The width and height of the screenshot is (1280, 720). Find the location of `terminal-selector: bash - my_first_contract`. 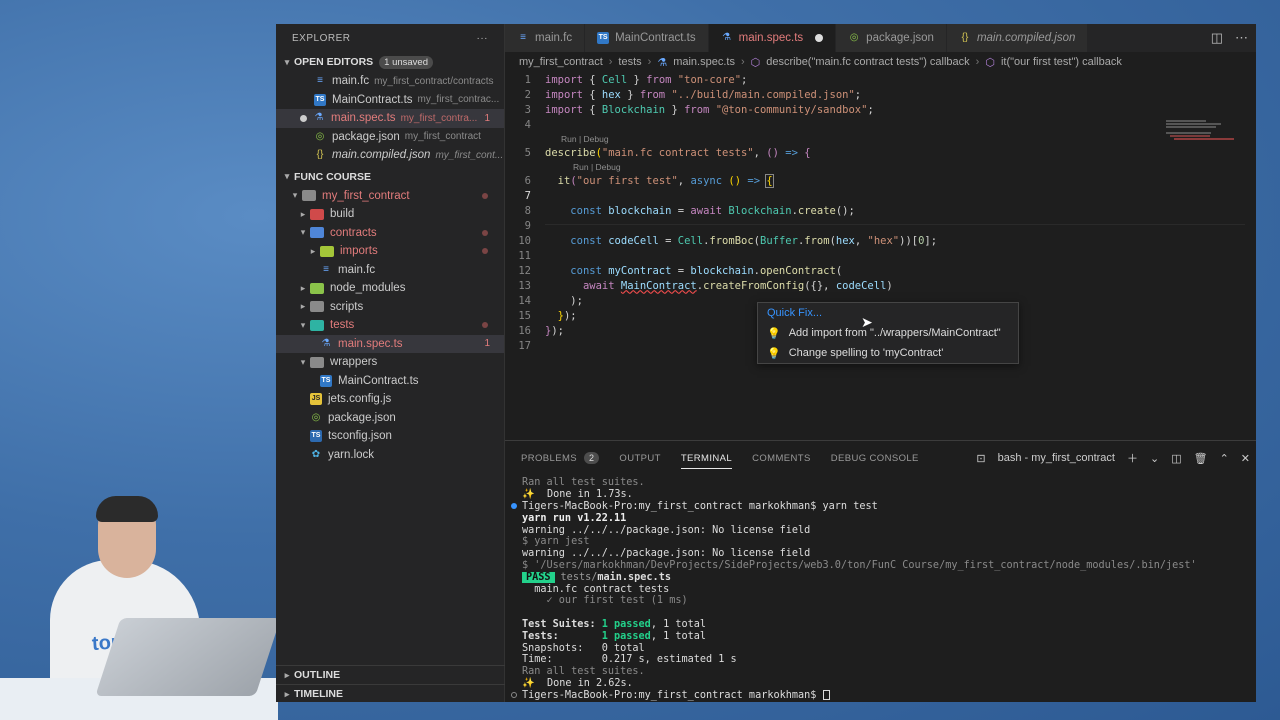

terminal-selector: bash - my_first_contract is located at coordinates (1056, 458).